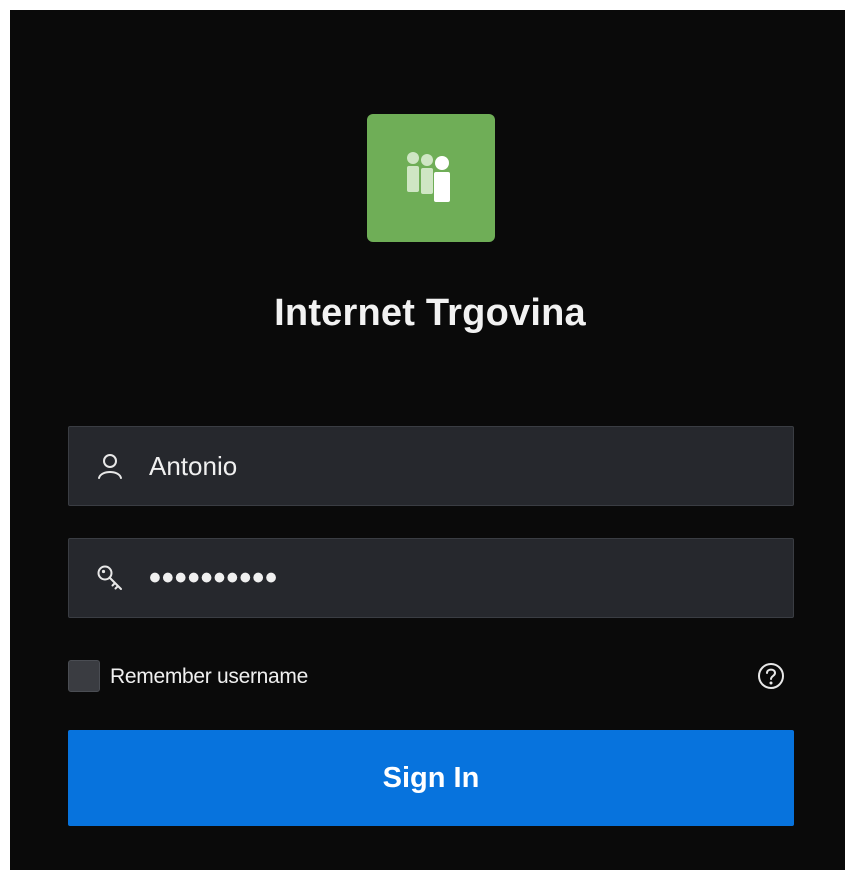 The image size is (845, 883). Describe the element at coordinates (110, 578) in the screenshot. I see `key-icon` at that location.